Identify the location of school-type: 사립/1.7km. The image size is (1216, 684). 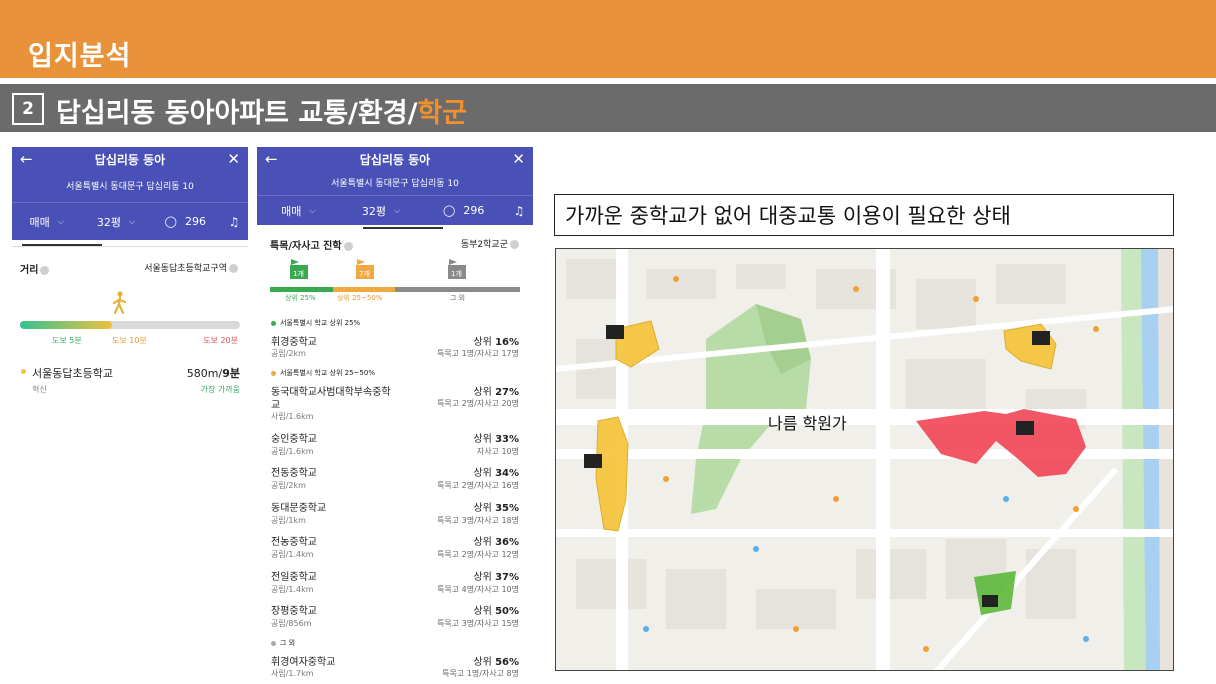
(292, 673).